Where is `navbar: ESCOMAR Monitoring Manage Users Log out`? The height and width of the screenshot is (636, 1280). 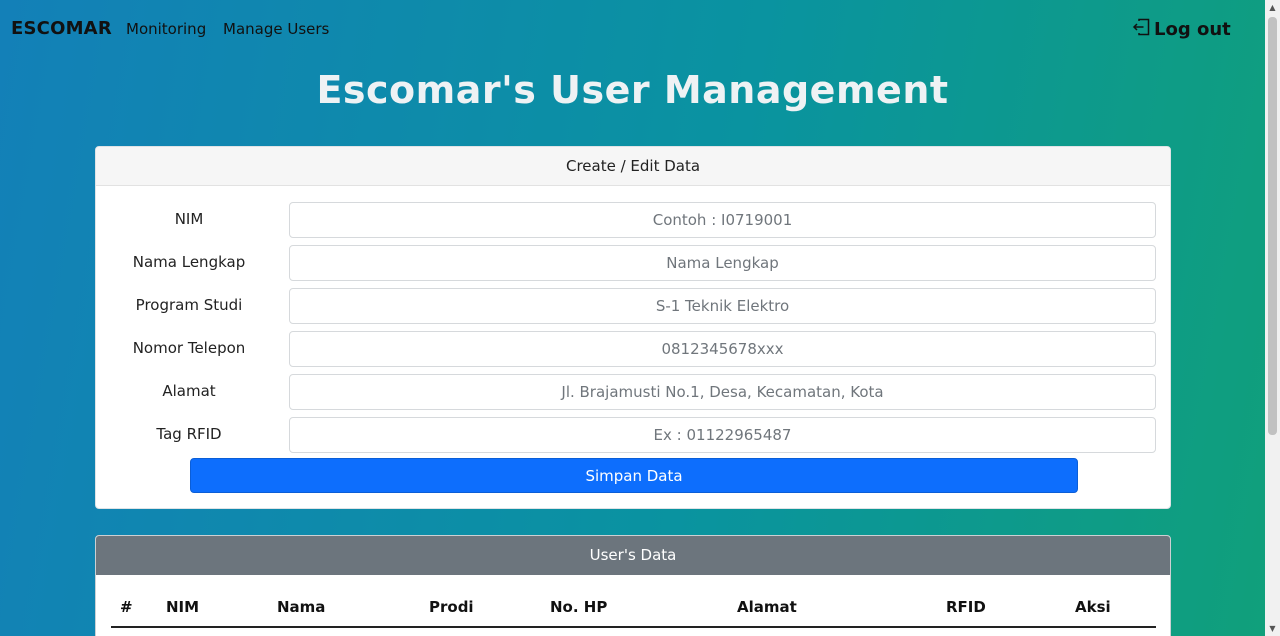 navbar: ESCOMAR Monitoring Manage Users Log out is located at coordinates (632, 29).